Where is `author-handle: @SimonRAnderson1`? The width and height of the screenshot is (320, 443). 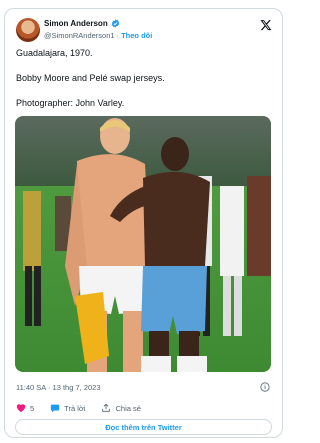 author-handle: @SimonRAnderson1 is located at coordinates (79, 35).